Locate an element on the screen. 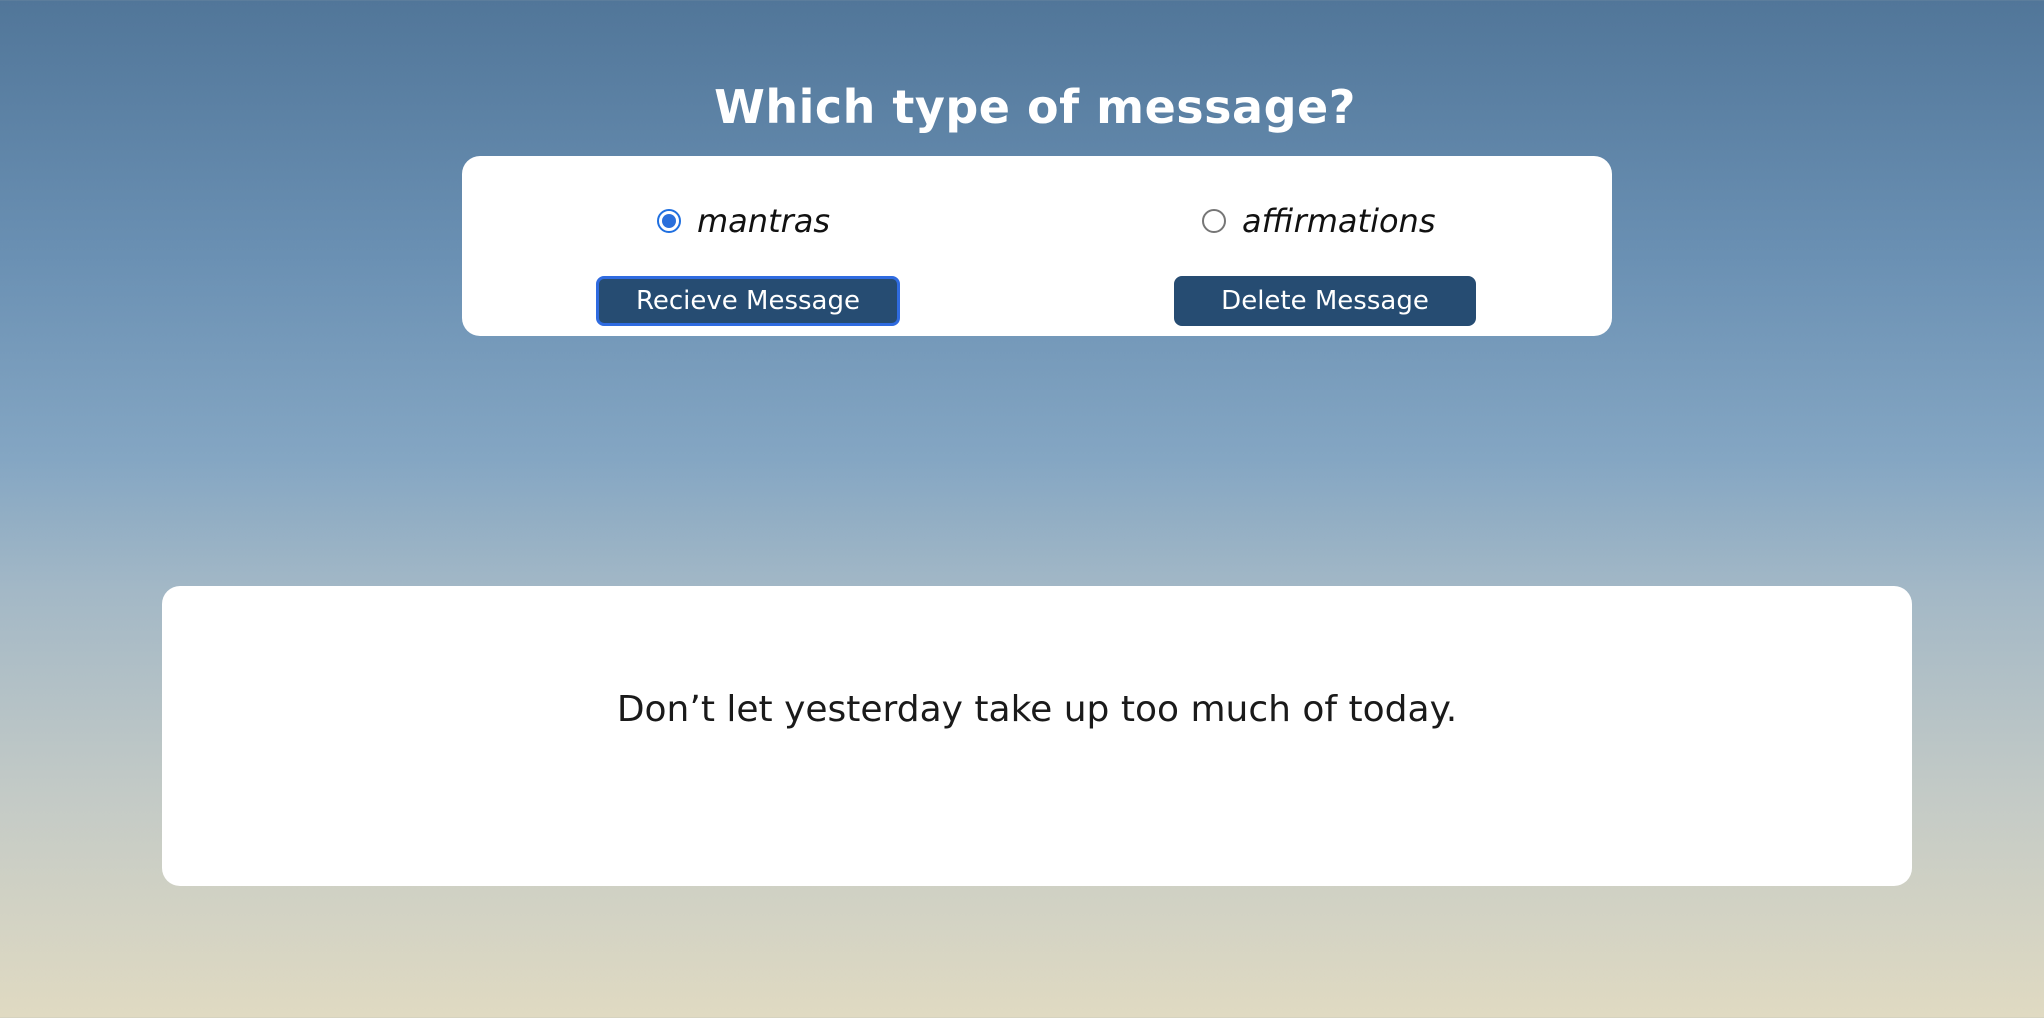  radio-option-affirmations: affirmations is located at coordinates (1319, 221).